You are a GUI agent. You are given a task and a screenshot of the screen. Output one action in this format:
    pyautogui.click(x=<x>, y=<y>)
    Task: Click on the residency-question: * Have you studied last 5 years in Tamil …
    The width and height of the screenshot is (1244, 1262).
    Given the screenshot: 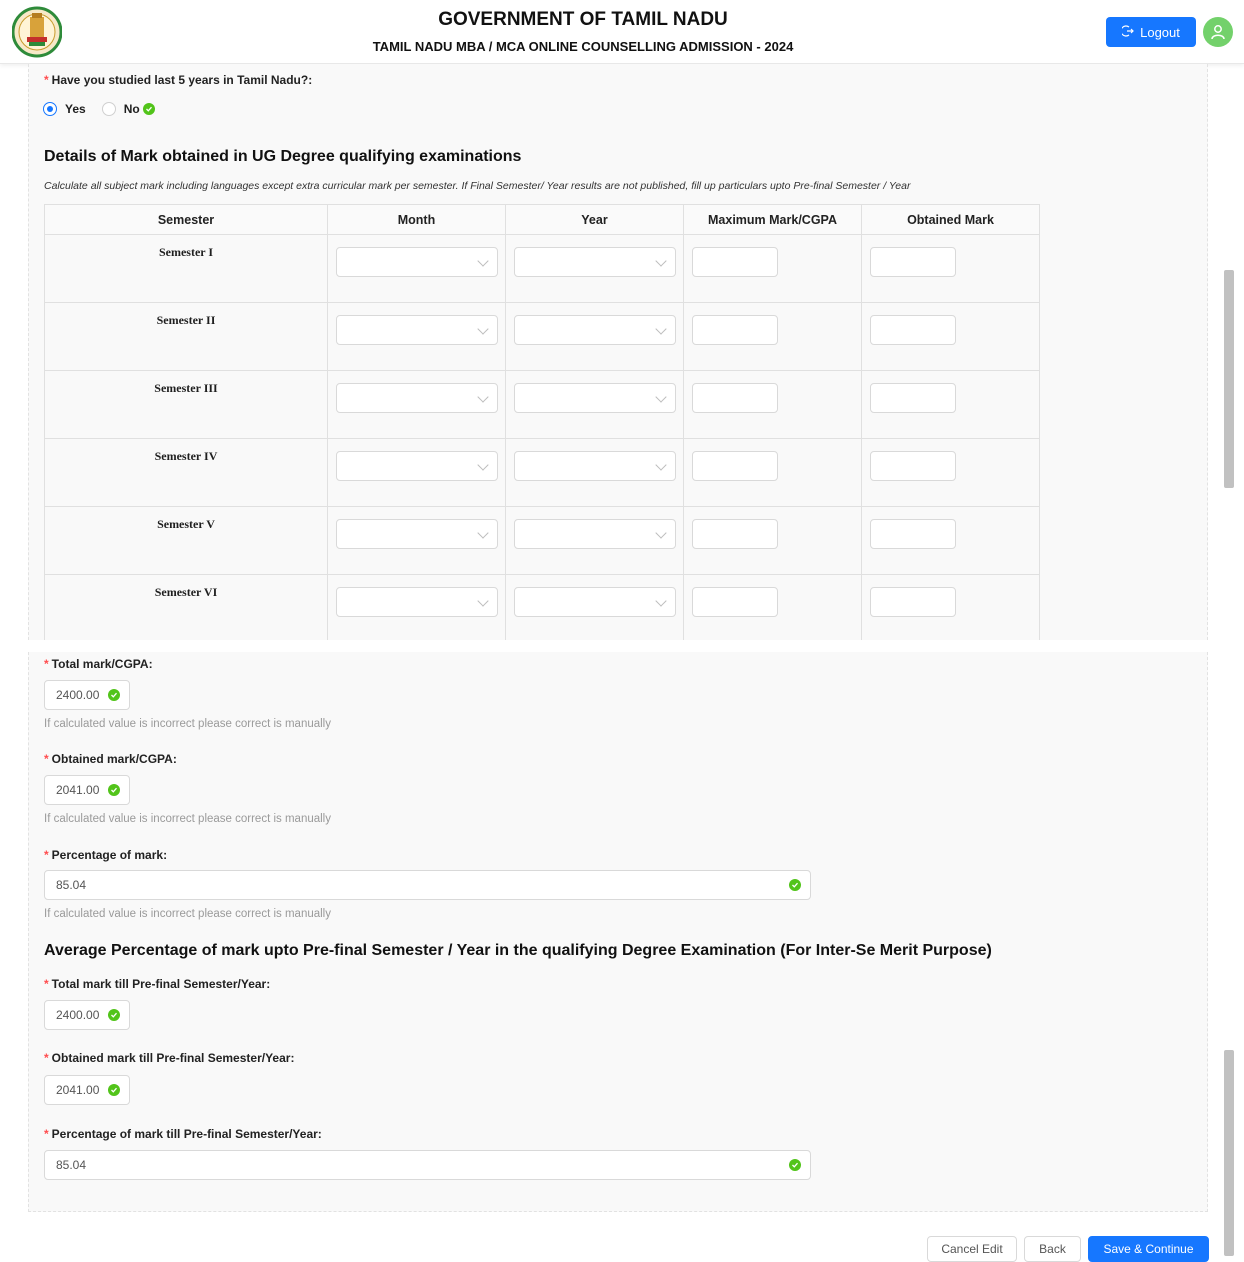 What is the action you would take?
    pyautogui.click(x=178, y=80)
    